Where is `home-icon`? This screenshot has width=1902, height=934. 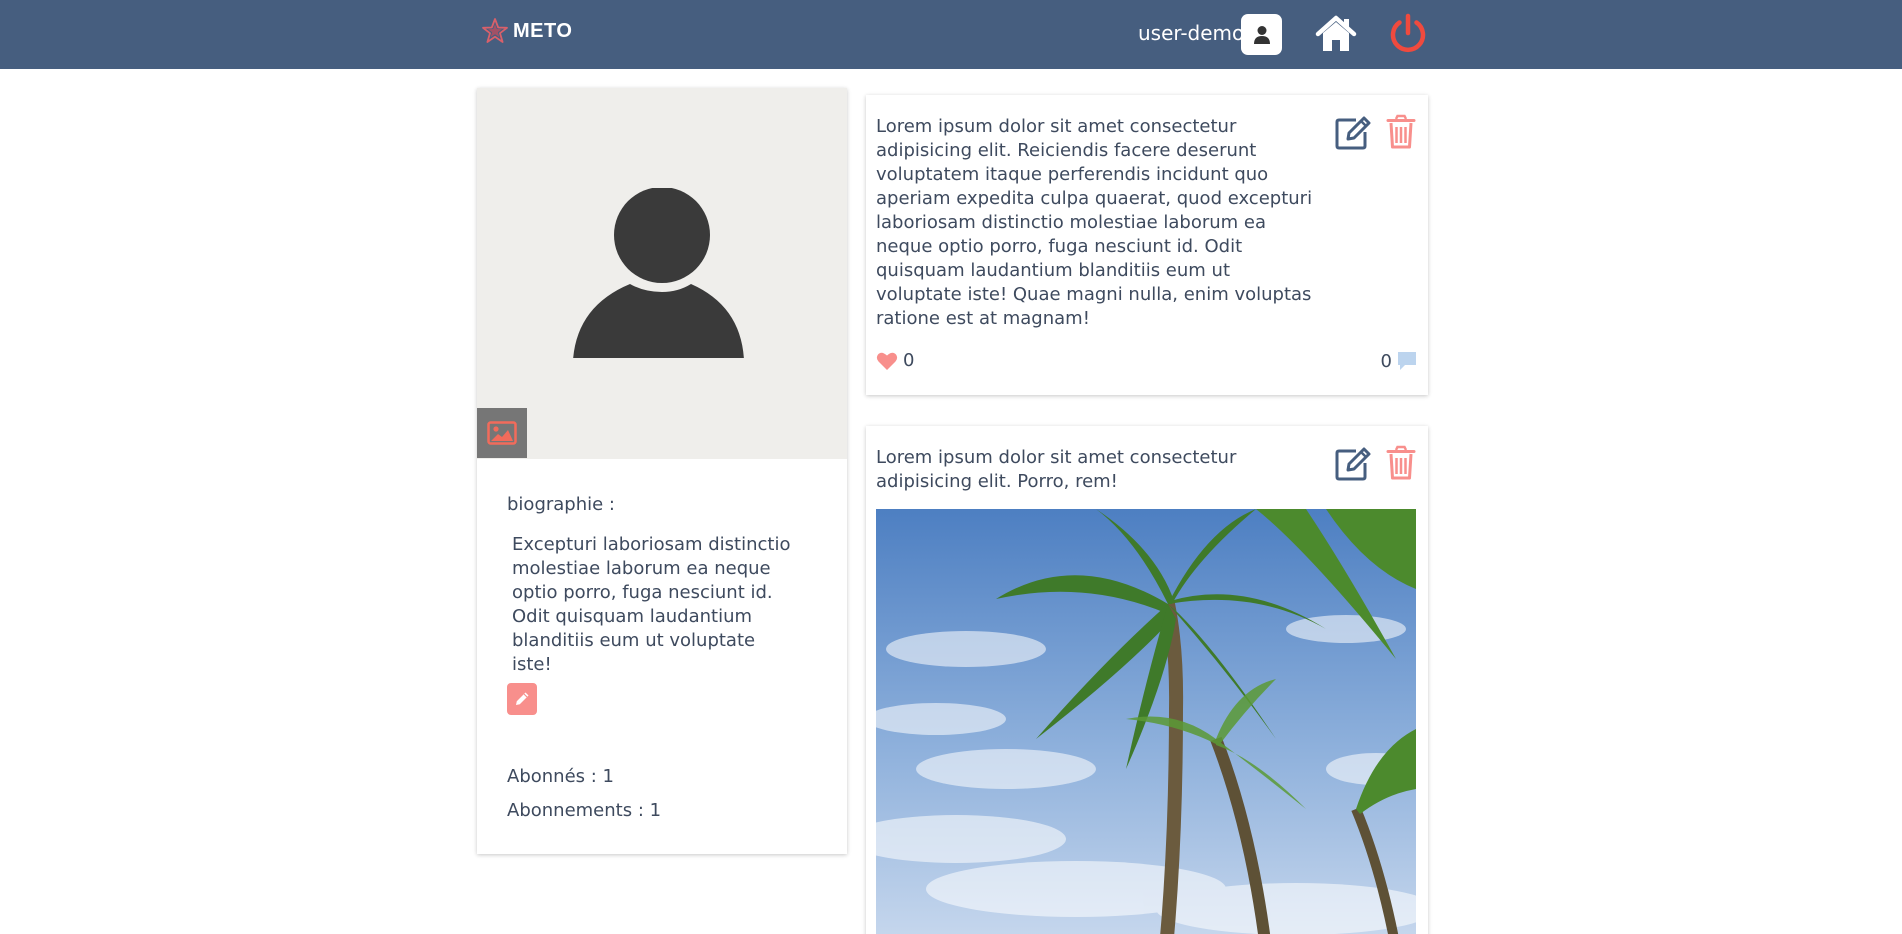 home-icon is located at coordinates (1336, 33).